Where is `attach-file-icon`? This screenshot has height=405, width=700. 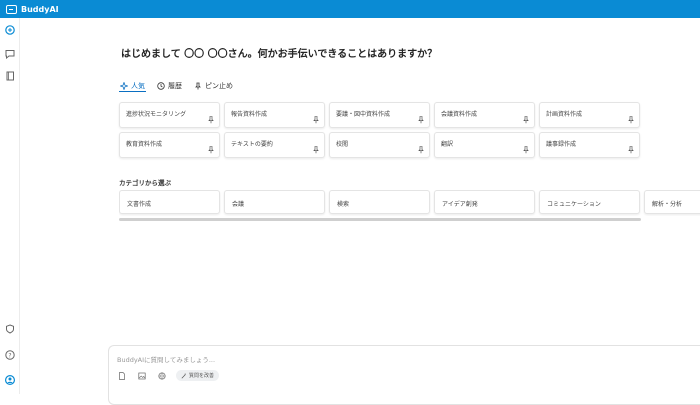 attach-file-icon is located at coordinates (122, 375).